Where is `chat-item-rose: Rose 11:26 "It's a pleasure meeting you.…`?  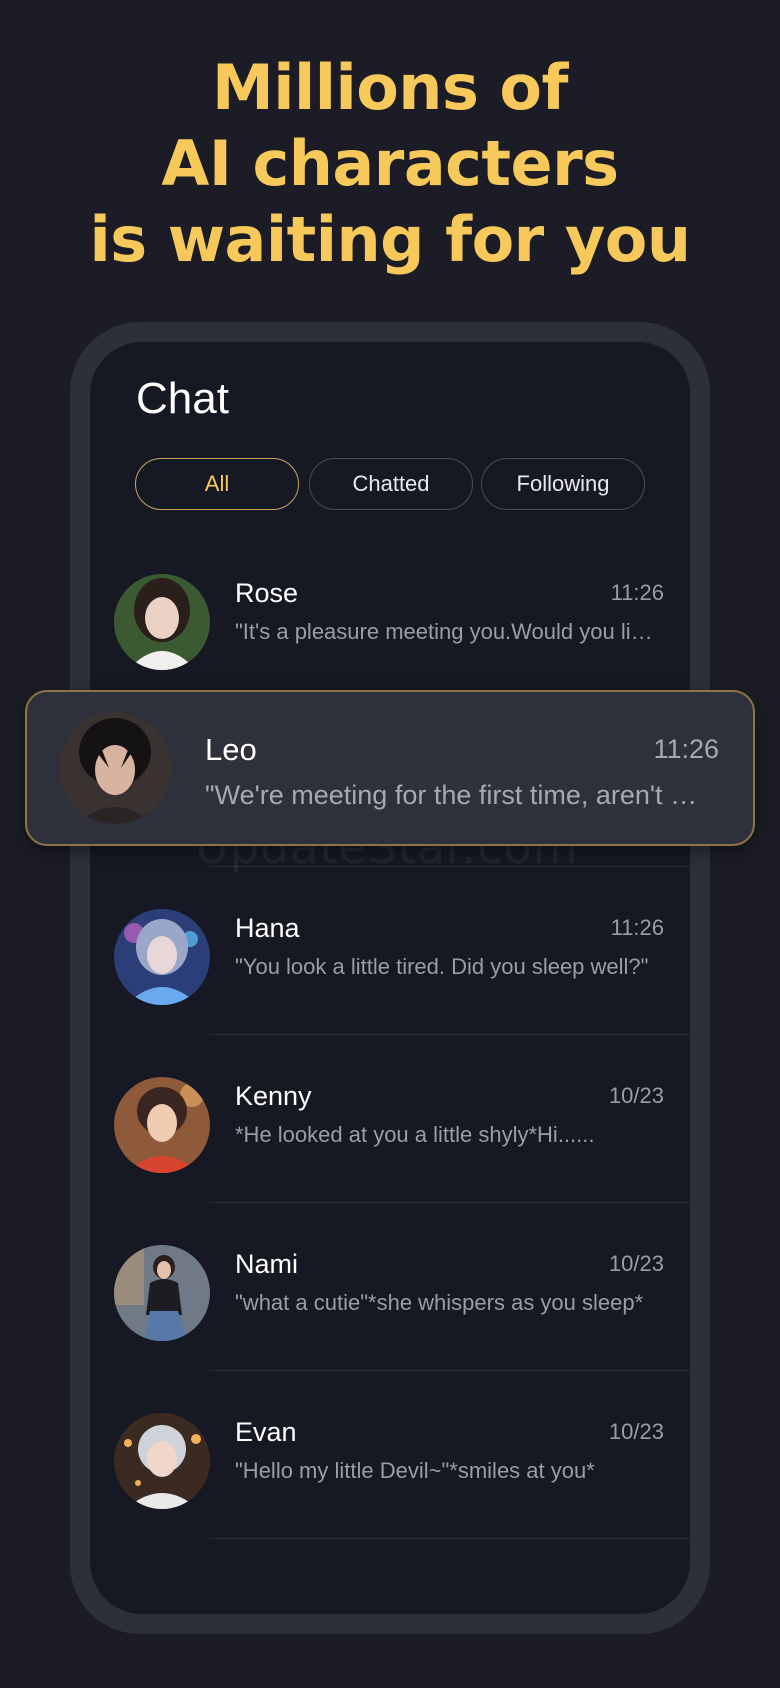 chat-item-rose: Rose 11:26 "It's a pleasure meeting you.… is located at coordinates (390, 622).